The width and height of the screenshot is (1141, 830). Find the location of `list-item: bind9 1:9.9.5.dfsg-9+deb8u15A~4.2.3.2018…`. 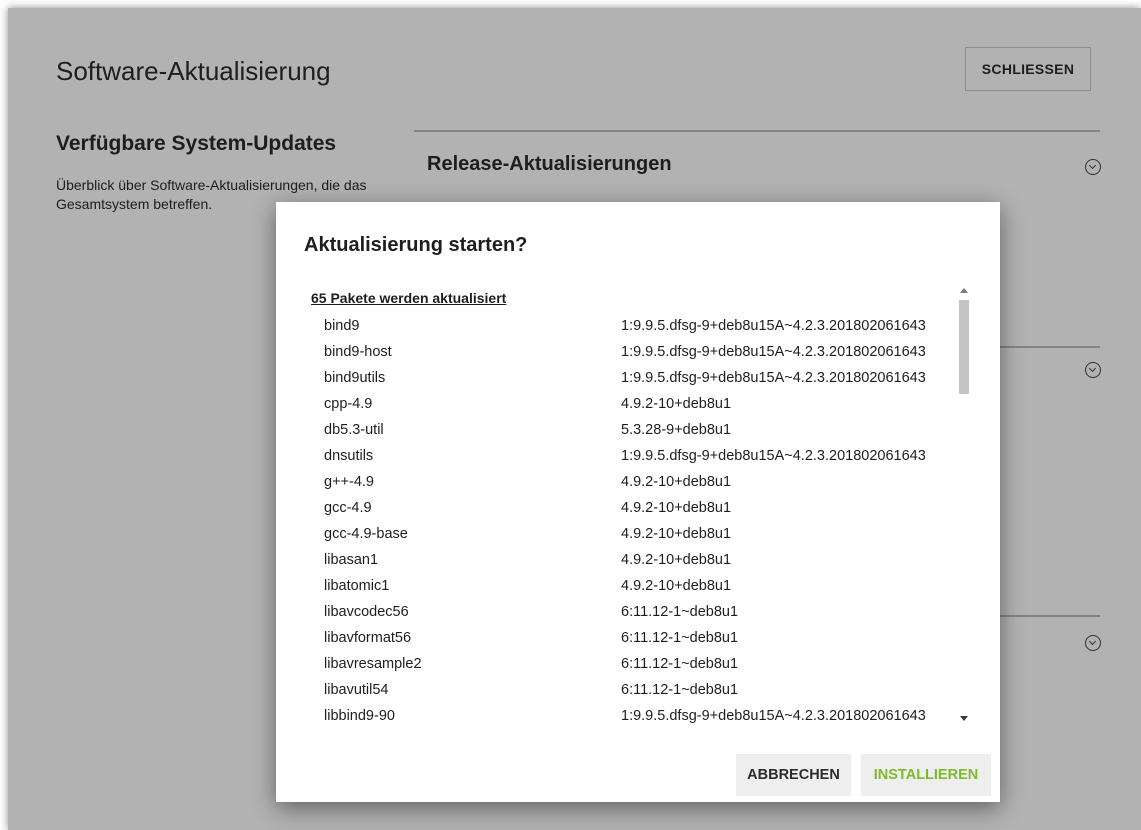

list-item: bind9 1:9.9.5.dfsg-9+deb8u15A~4.2.3.2018… is located at coordinates (636, 331).